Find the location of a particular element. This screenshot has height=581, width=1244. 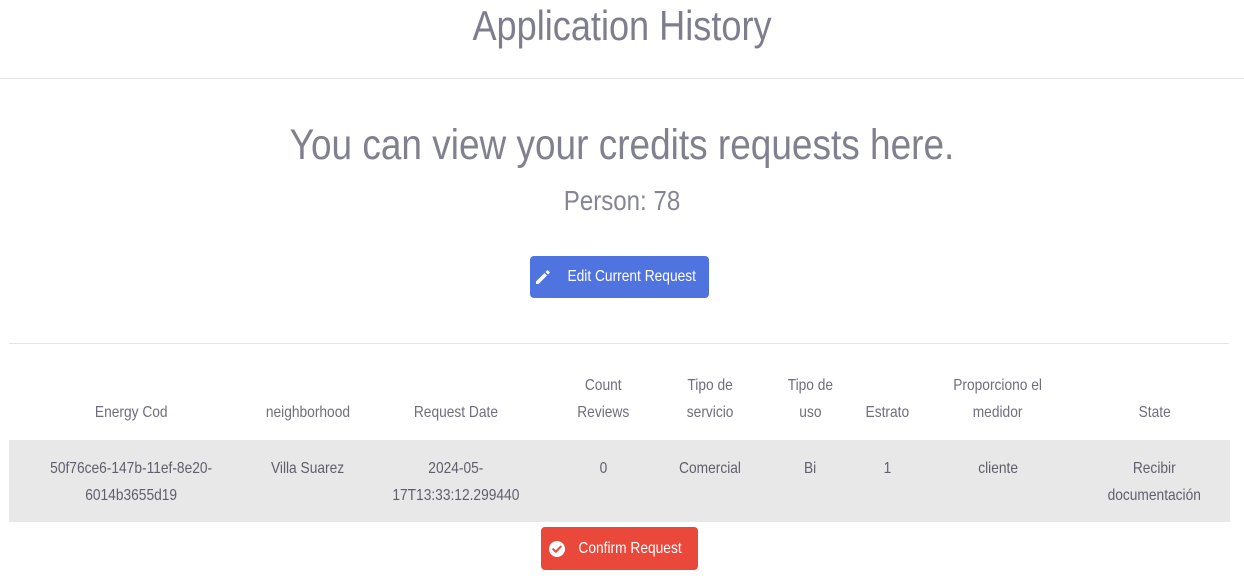

column-header: Count Reviews is located at coordinates (603, 399).